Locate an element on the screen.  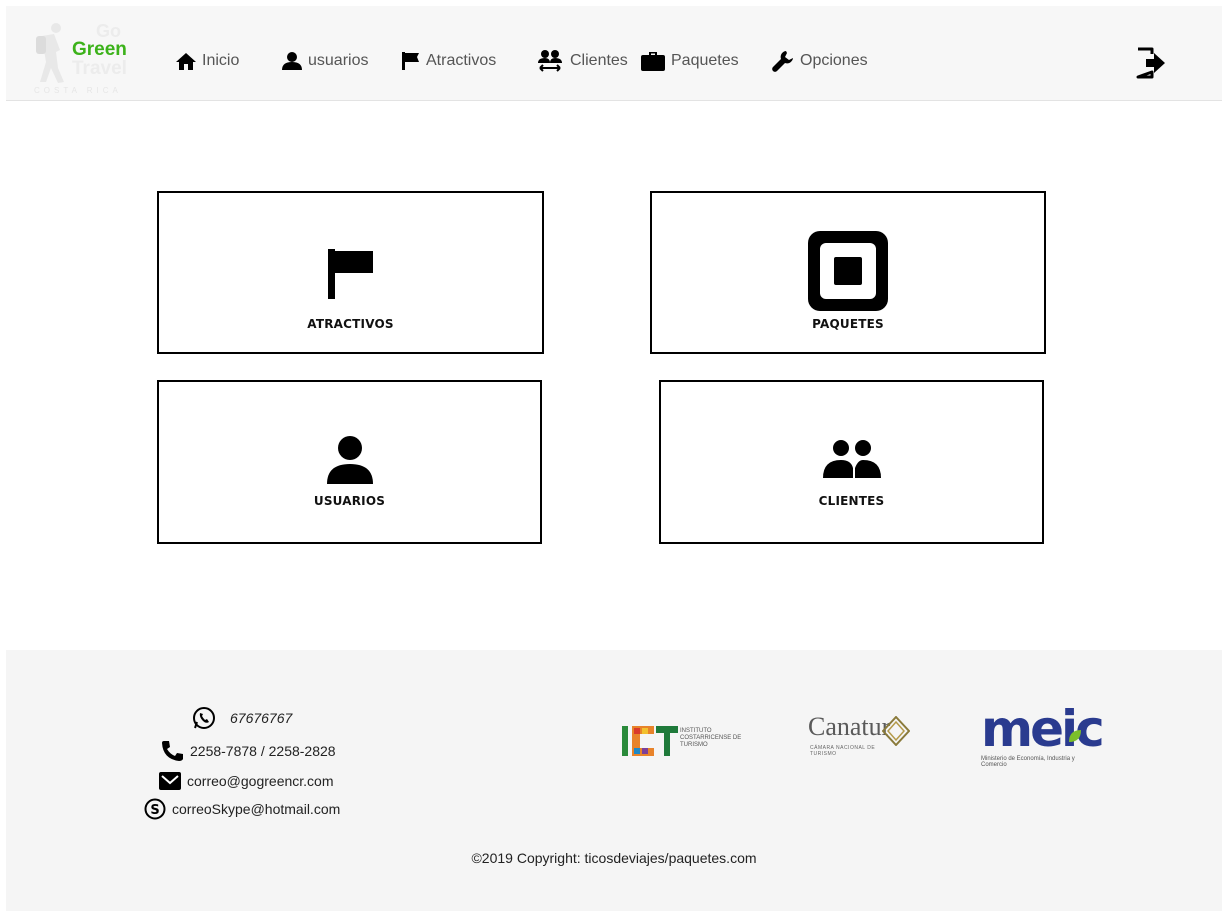
canatur-diamond-icon is located at coordinates (896, 731).